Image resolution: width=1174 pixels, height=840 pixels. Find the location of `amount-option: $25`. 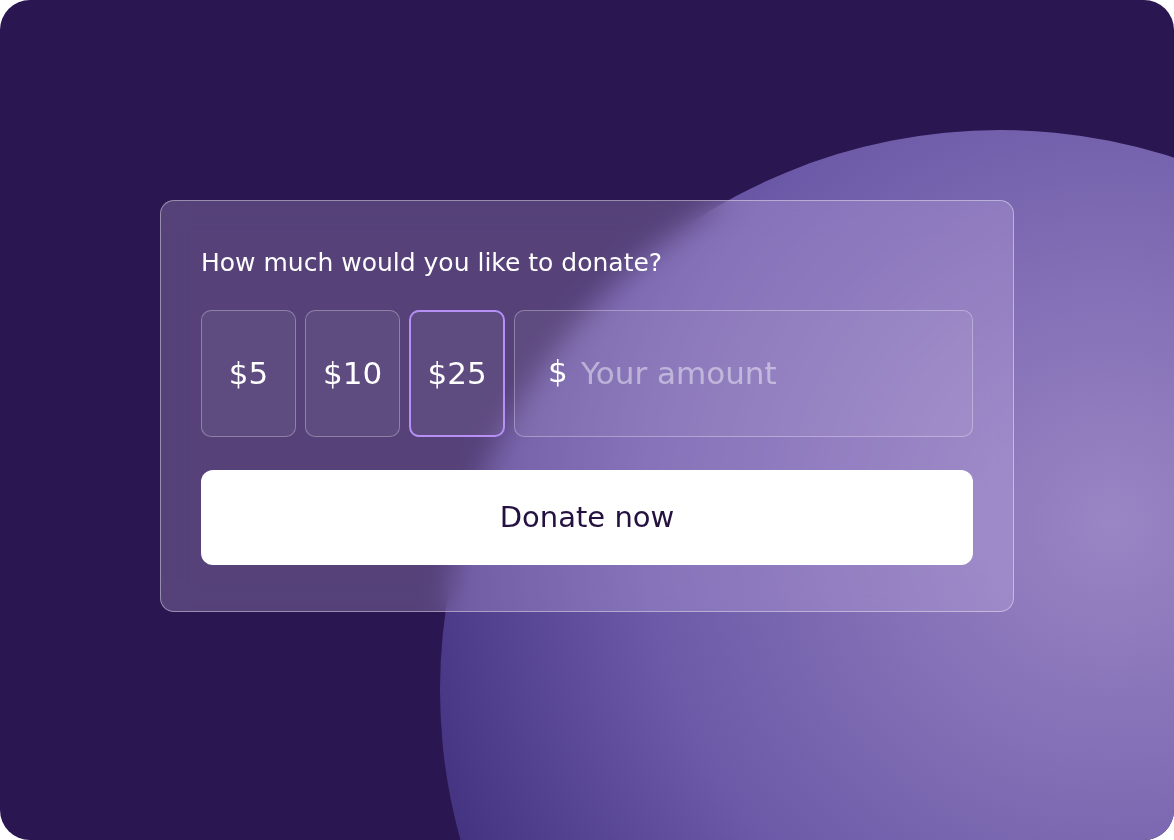

amount-option: $25 is located at coordinates (457, 373).